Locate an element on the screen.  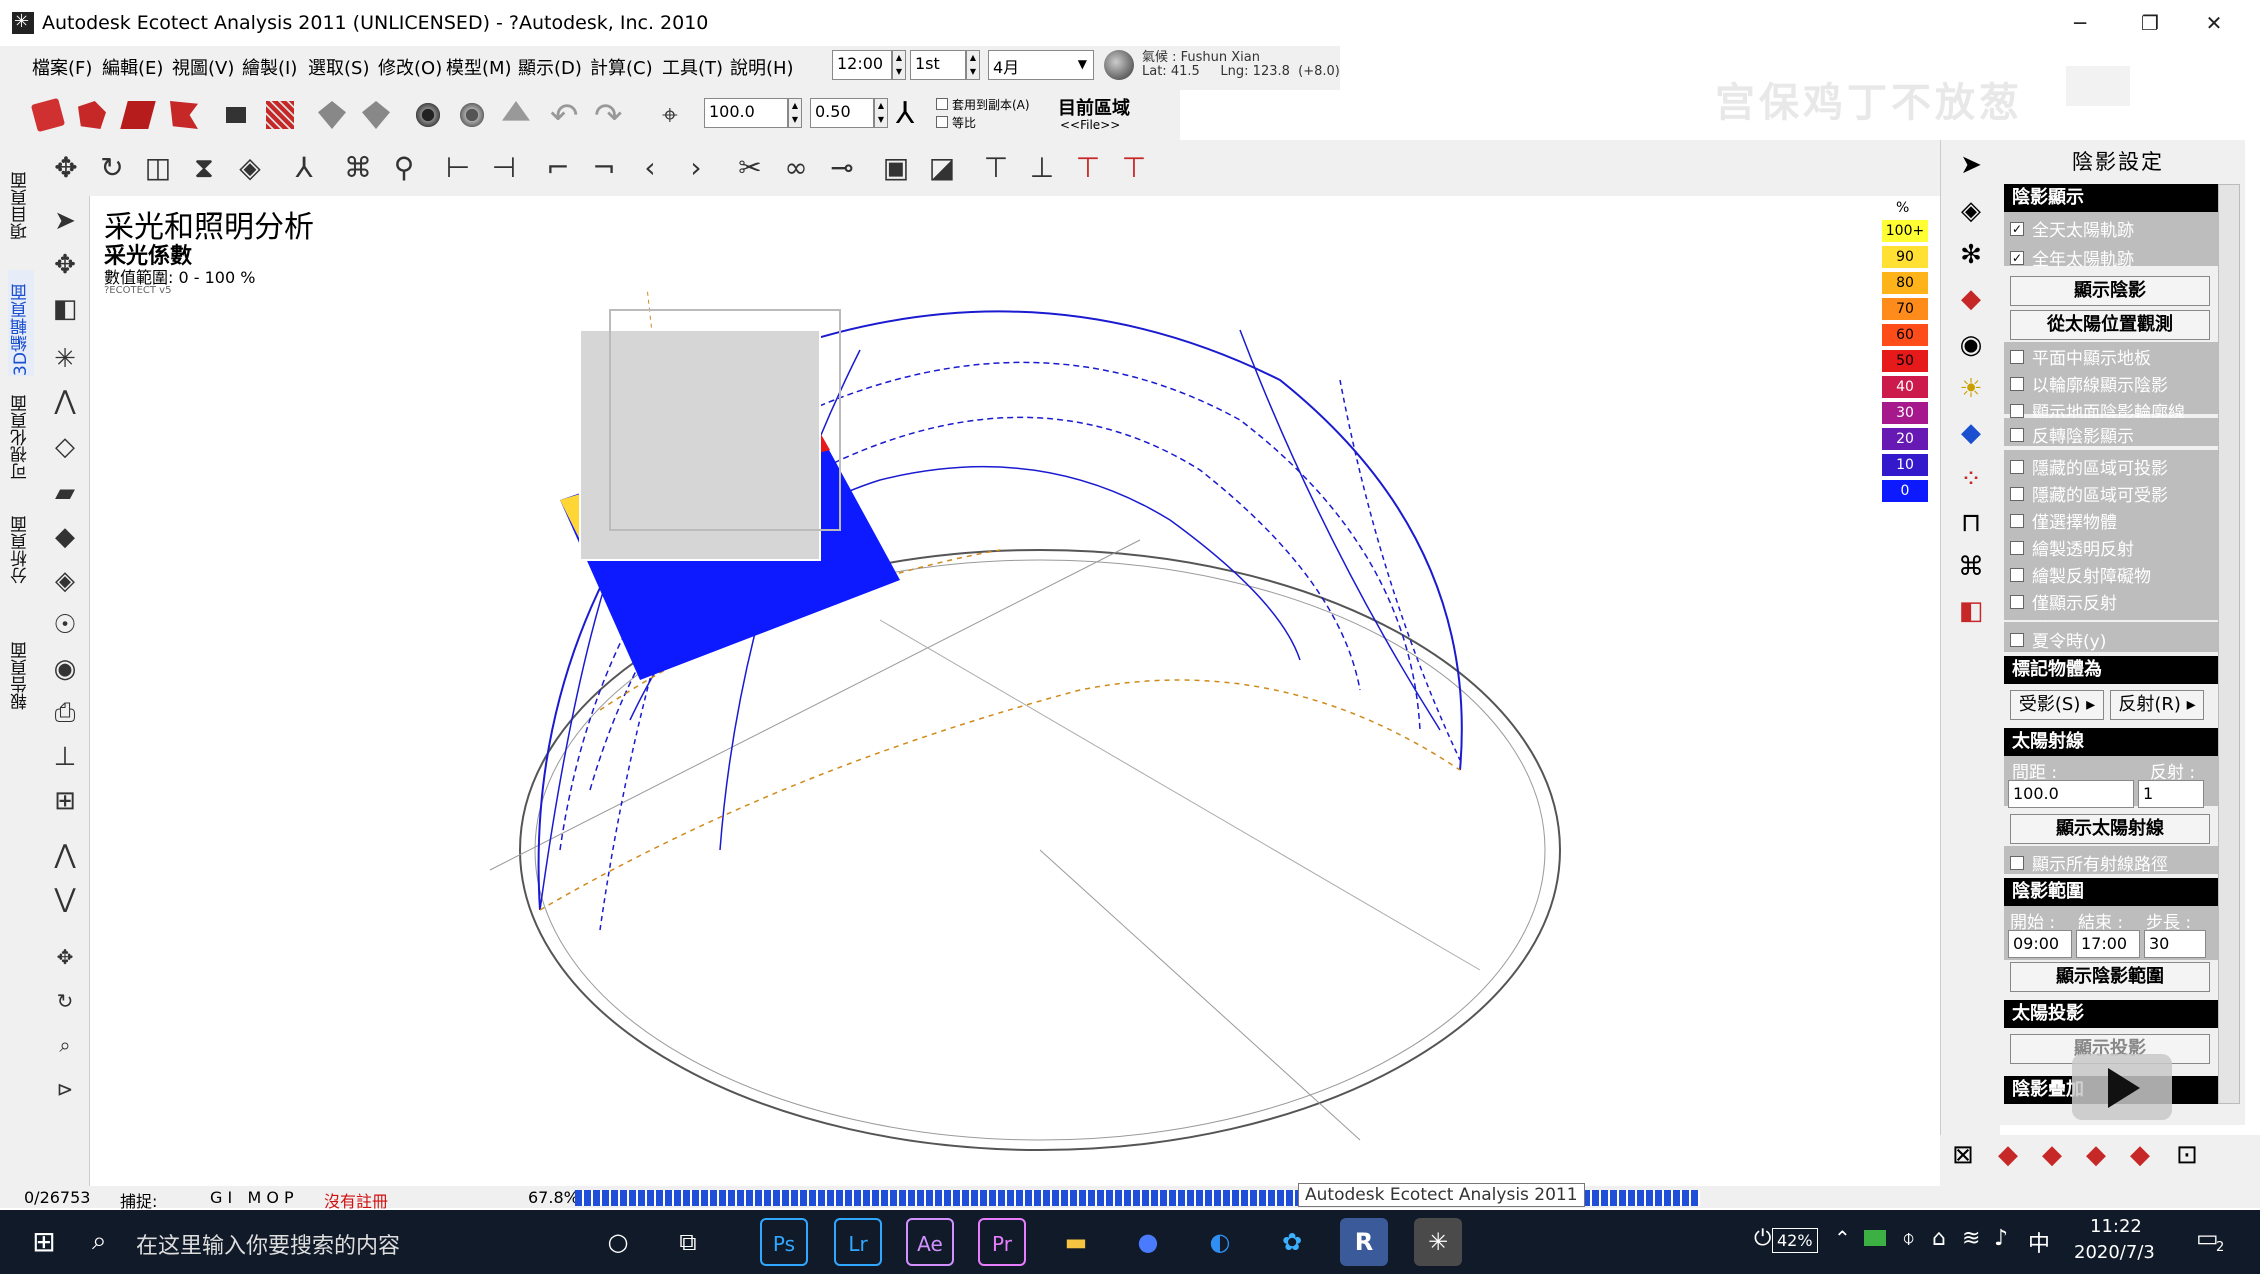
menu-display: 顯示(D) is located at coordinates (550, 67).